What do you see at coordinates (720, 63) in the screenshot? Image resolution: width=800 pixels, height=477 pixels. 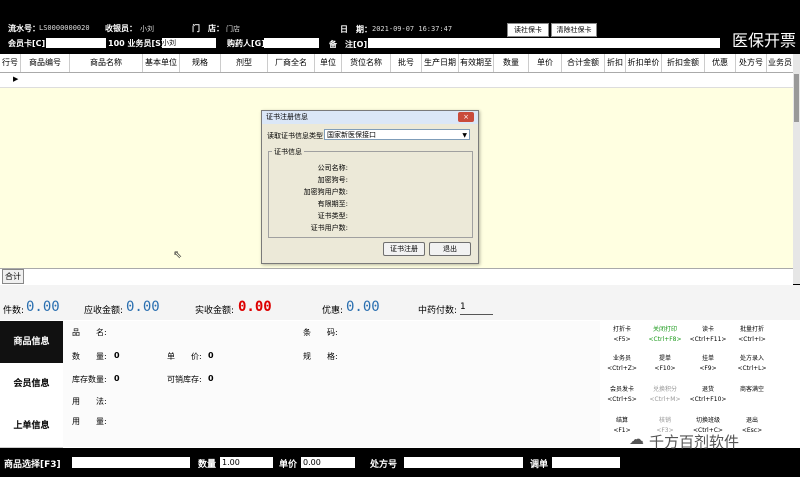 I see `col-promotion: 优惠` at bounding box center [720, 63].